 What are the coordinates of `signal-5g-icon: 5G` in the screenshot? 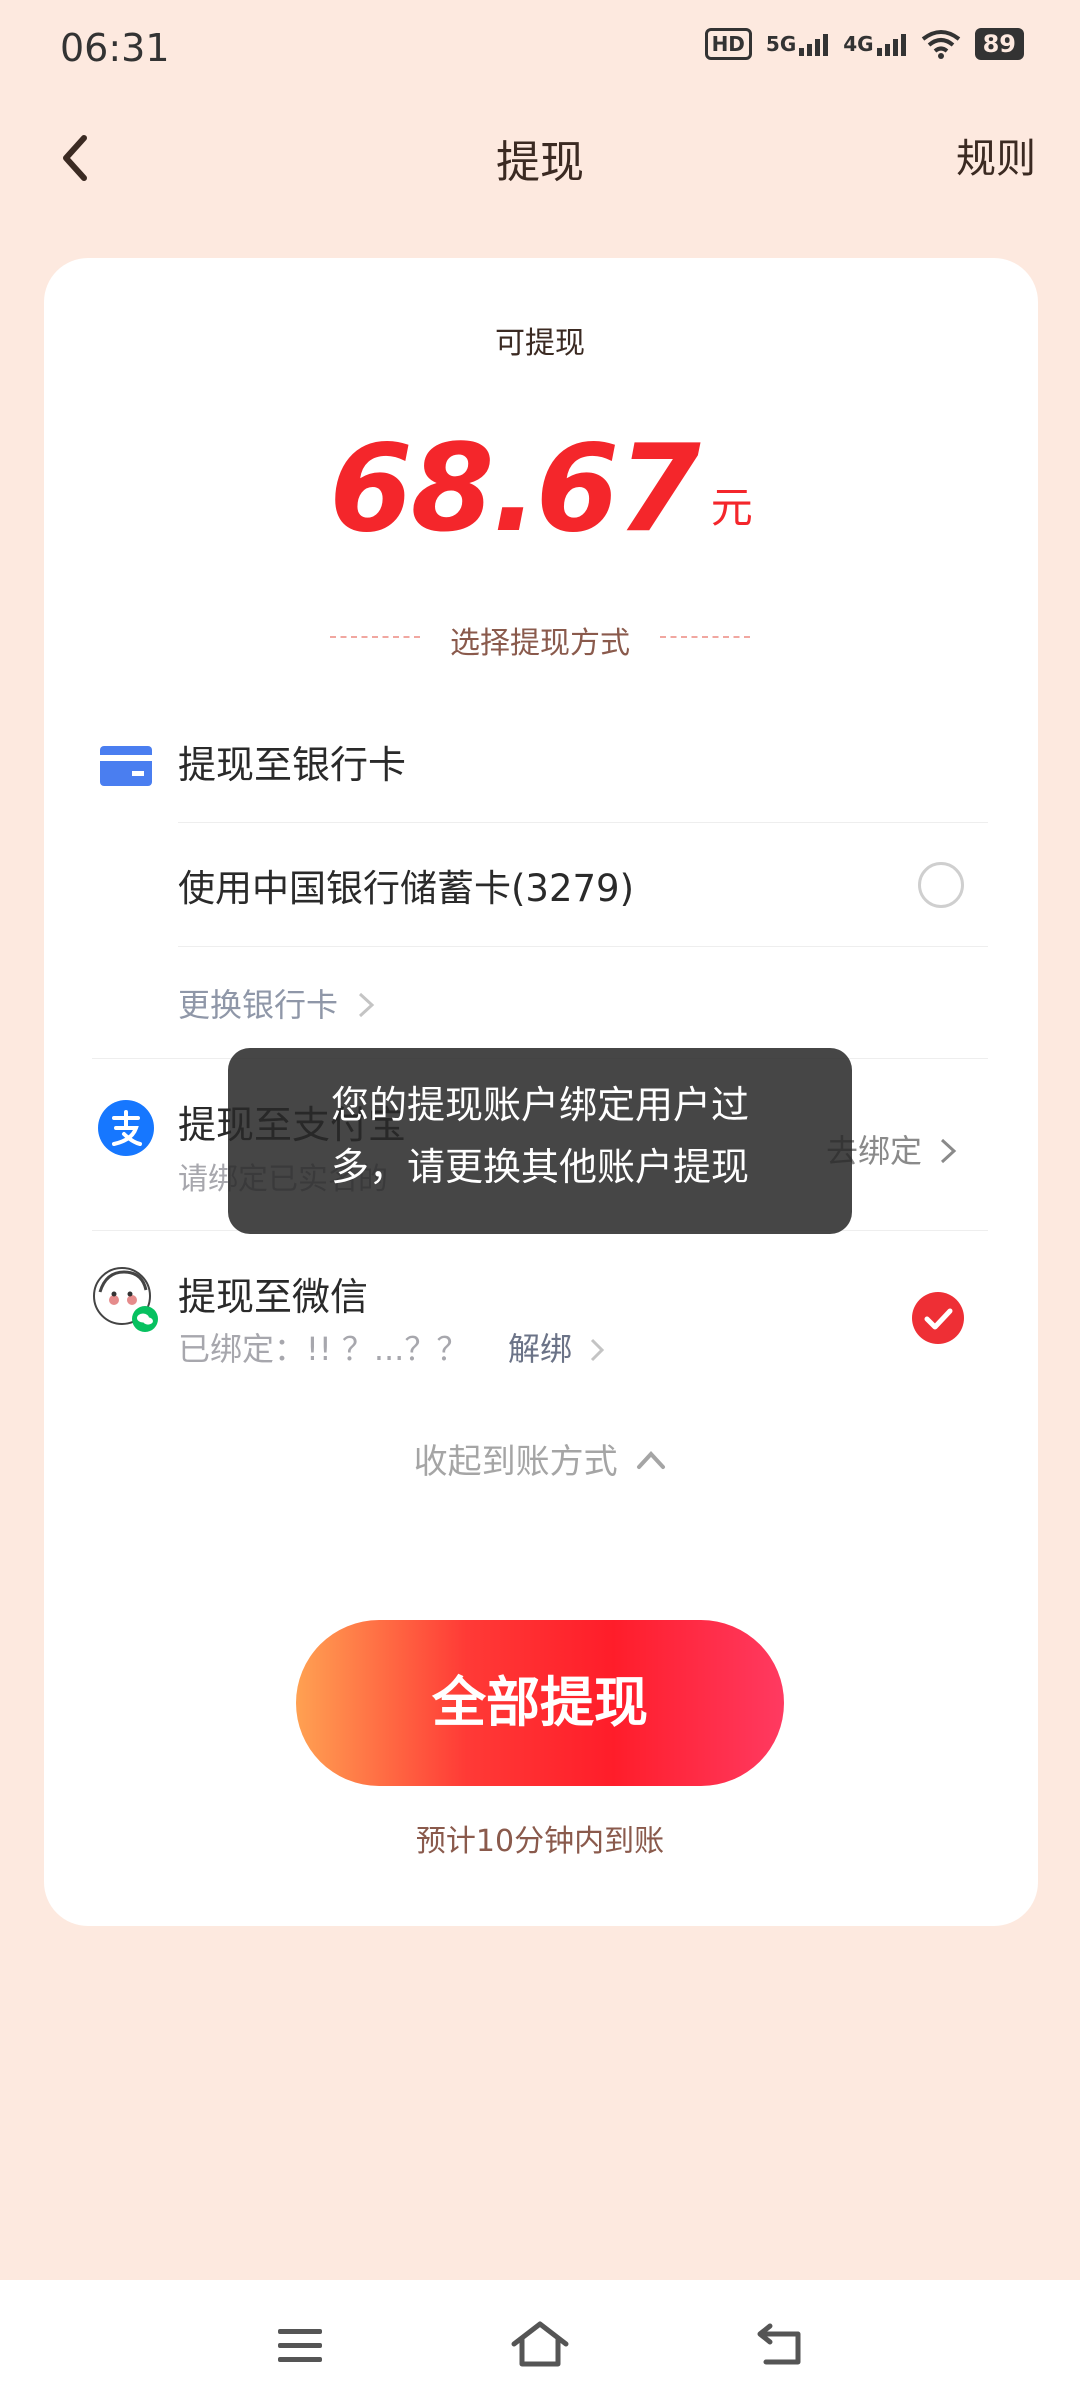 It's located at (797, 44).